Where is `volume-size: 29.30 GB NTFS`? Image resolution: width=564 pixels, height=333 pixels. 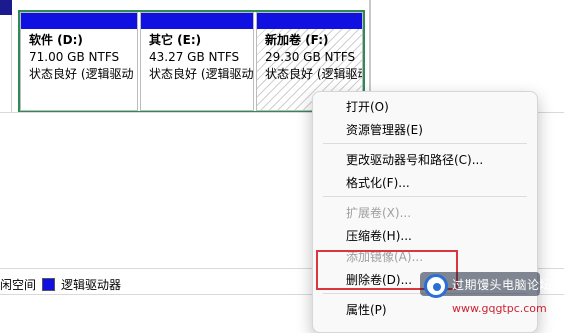
volume-size: 29.30 GB NTFS is located at coordinates (310, 57).